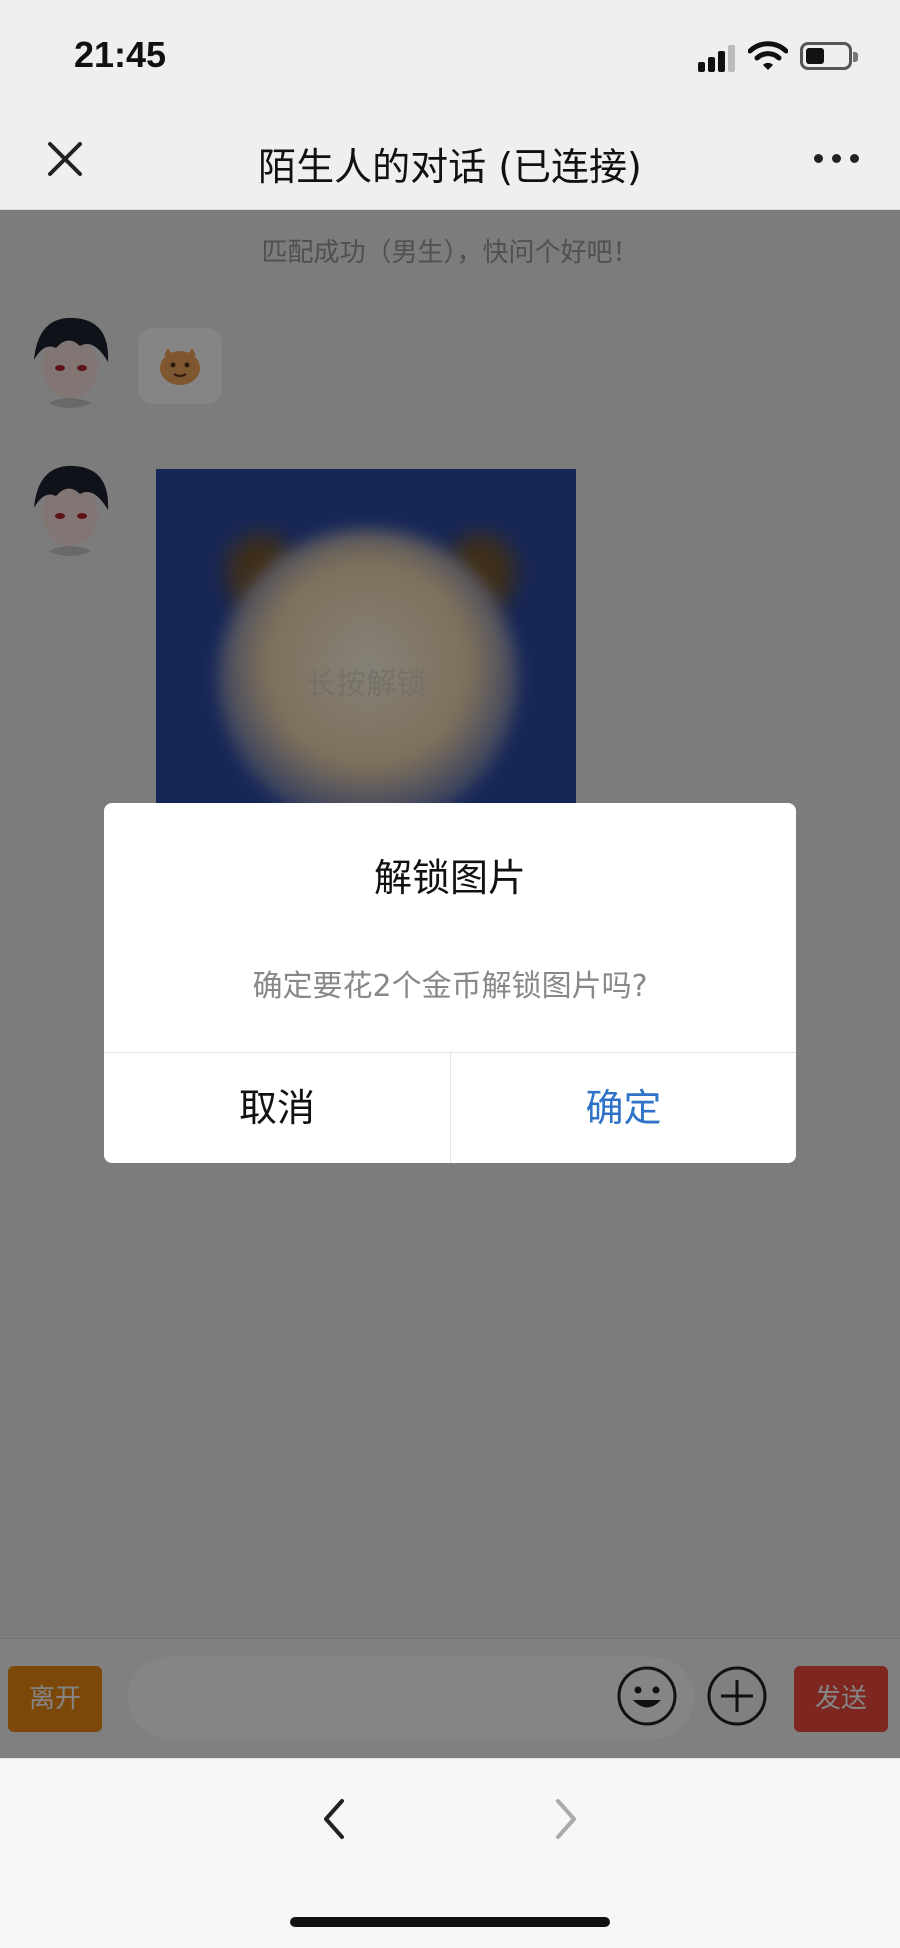 The image size is (900, 1948). Describe the element at coordinates (450, 986) in the screenshot. I see `dialog-message: 确定要花2个金币解锁图片吗?` at that location.